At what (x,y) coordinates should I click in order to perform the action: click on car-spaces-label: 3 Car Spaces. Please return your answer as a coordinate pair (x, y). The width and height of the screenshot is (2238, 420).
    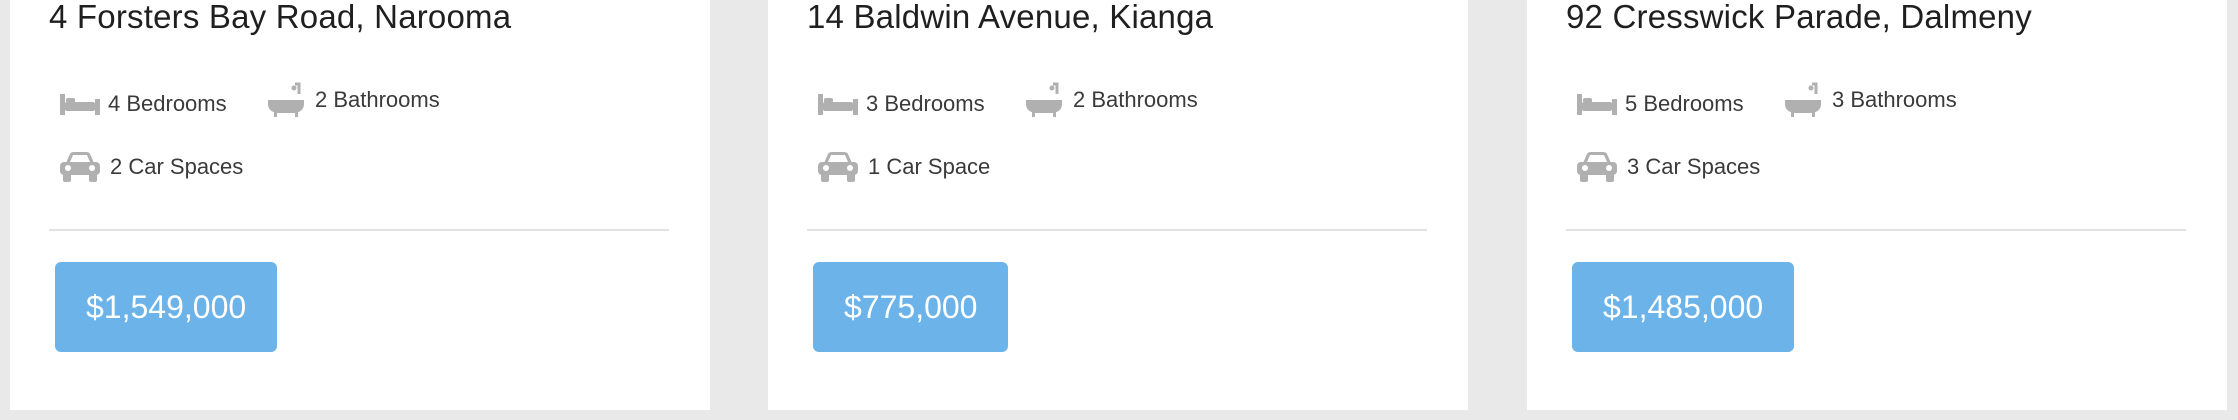
    Looking at the image, I should click on (1694, 166).